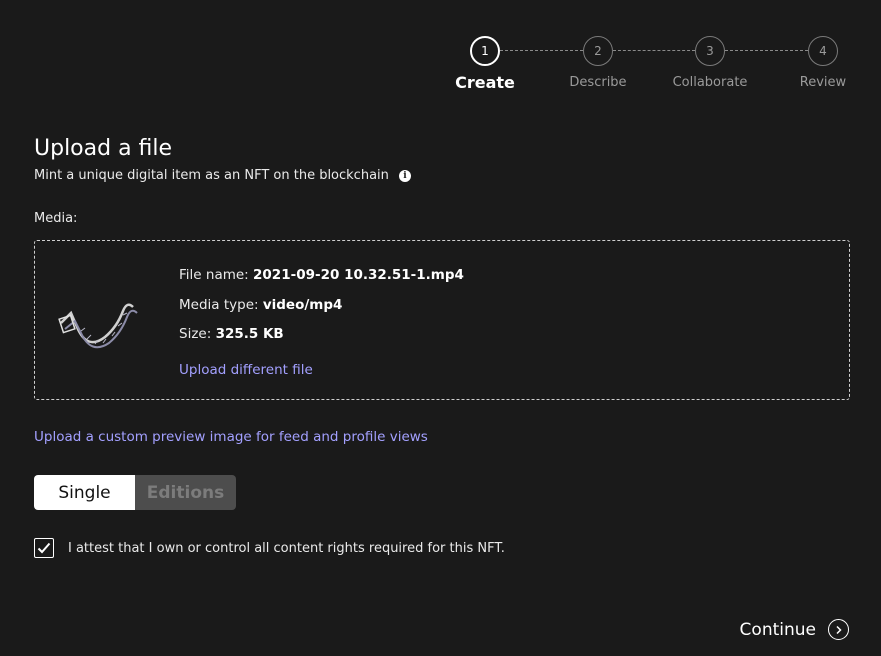  What do you see at coordinates (710, 82) in the screenshot?
I see `step-label: Collaborate` at bounding box center [710, 82].